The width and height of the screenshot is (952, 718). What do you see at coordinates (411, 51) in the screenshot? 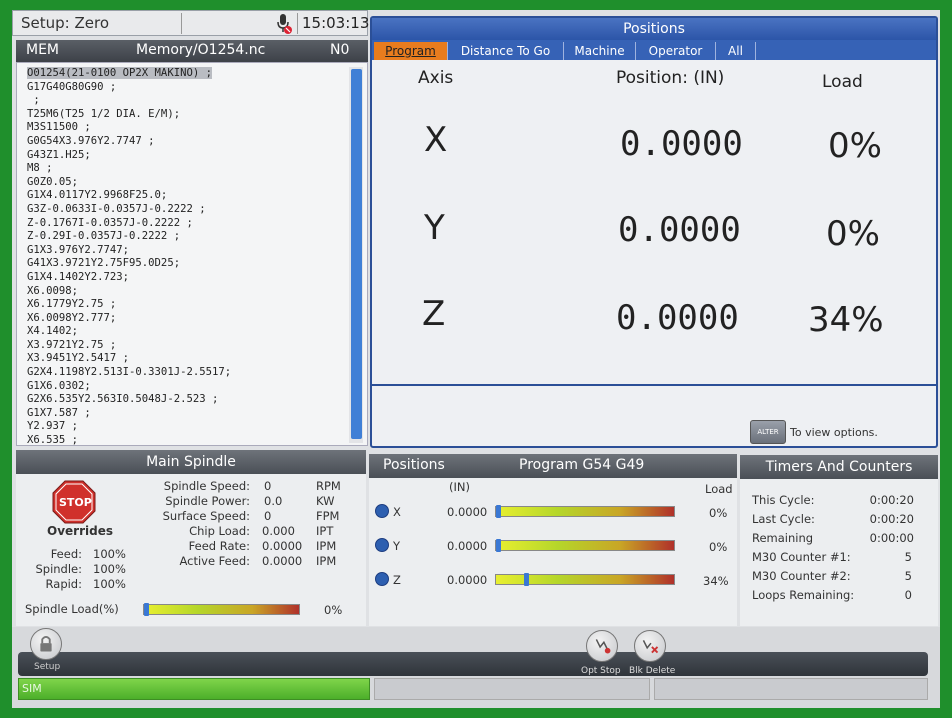
I see `tab-program: Program` at bounding box center [411, 51].